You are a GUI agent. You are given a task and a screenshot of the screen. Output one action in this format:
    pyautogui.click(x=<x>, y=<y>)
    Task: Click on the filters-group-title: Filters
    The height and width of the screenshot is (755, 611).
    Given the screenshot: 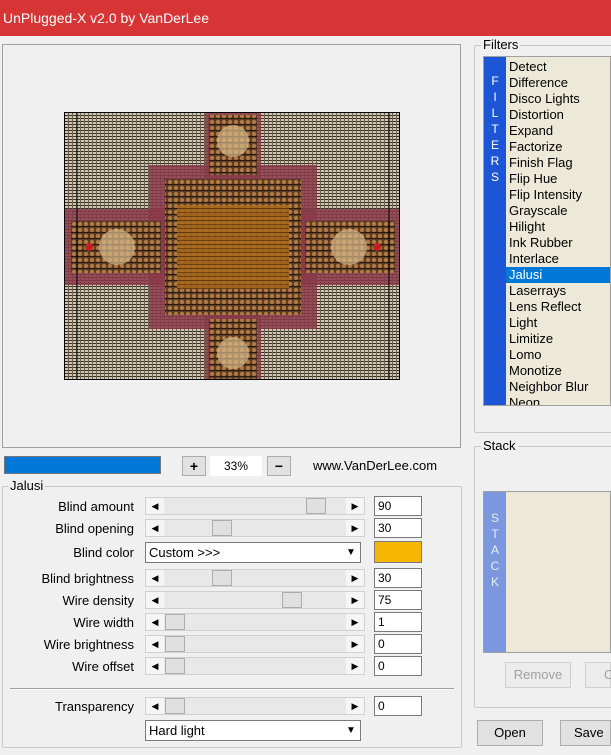 What is the action you would take?
    pyautogui.click(x=501, y=44)
    